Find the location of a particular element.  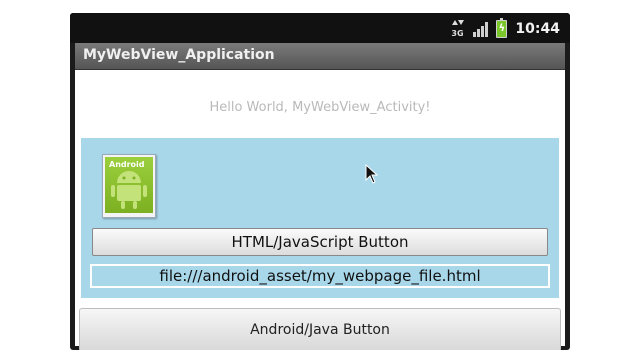

status-icons: 3G ϟ 10:44 is located at coordinates (505, 28).